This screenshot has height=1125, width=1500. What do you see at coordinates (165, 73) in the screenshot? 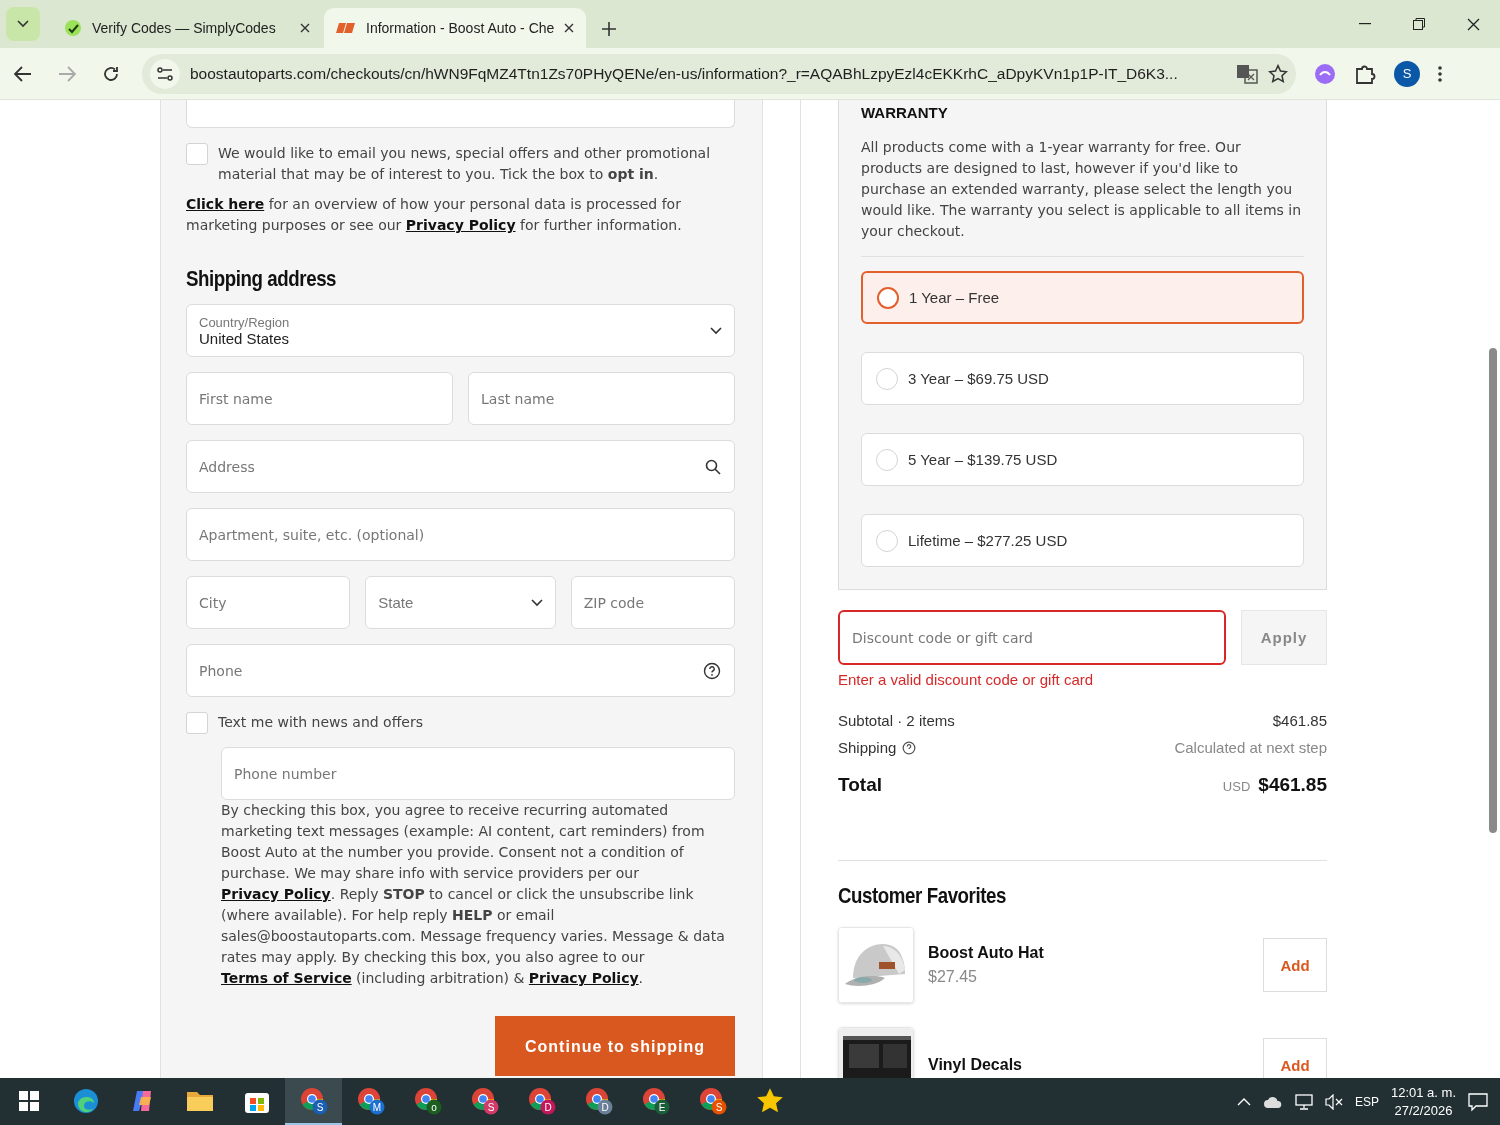
I see `site-settings-icon` at bounding box center [165, 73].